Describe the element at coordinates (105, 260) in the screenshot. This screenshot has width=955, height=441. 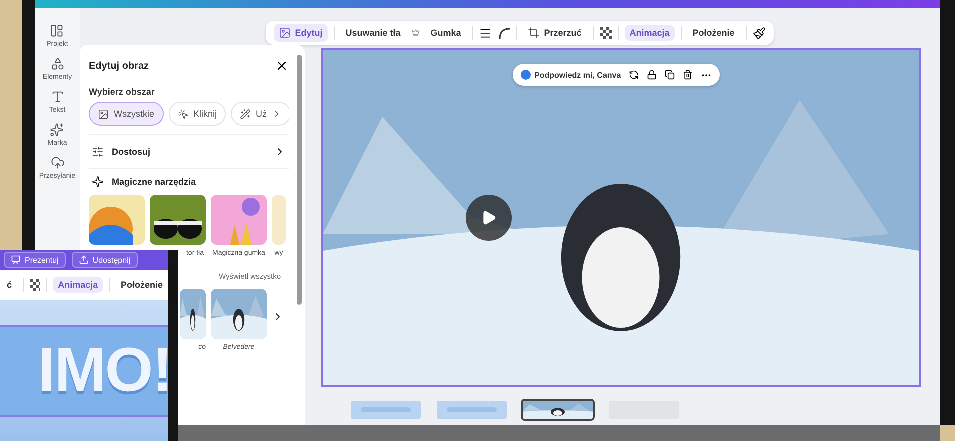
I see `header-button: Udostępnij` at that location.